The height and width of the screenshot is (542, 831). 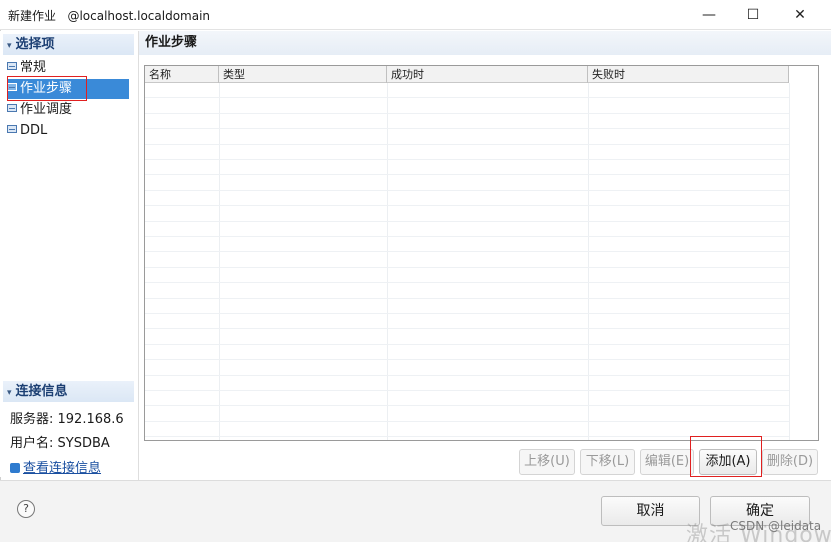 What do you see at coordinates (709, 15) in the screenshot?
I see `minimize-button: —` at bounding box center [709, 15].